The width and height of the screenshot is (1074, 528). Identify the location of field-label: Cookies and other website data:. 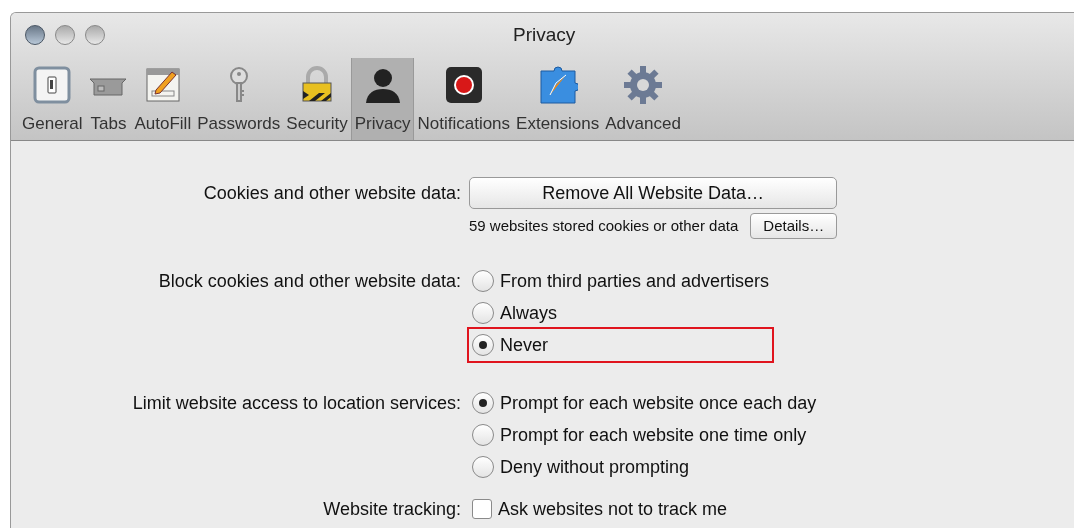
(332, 193).